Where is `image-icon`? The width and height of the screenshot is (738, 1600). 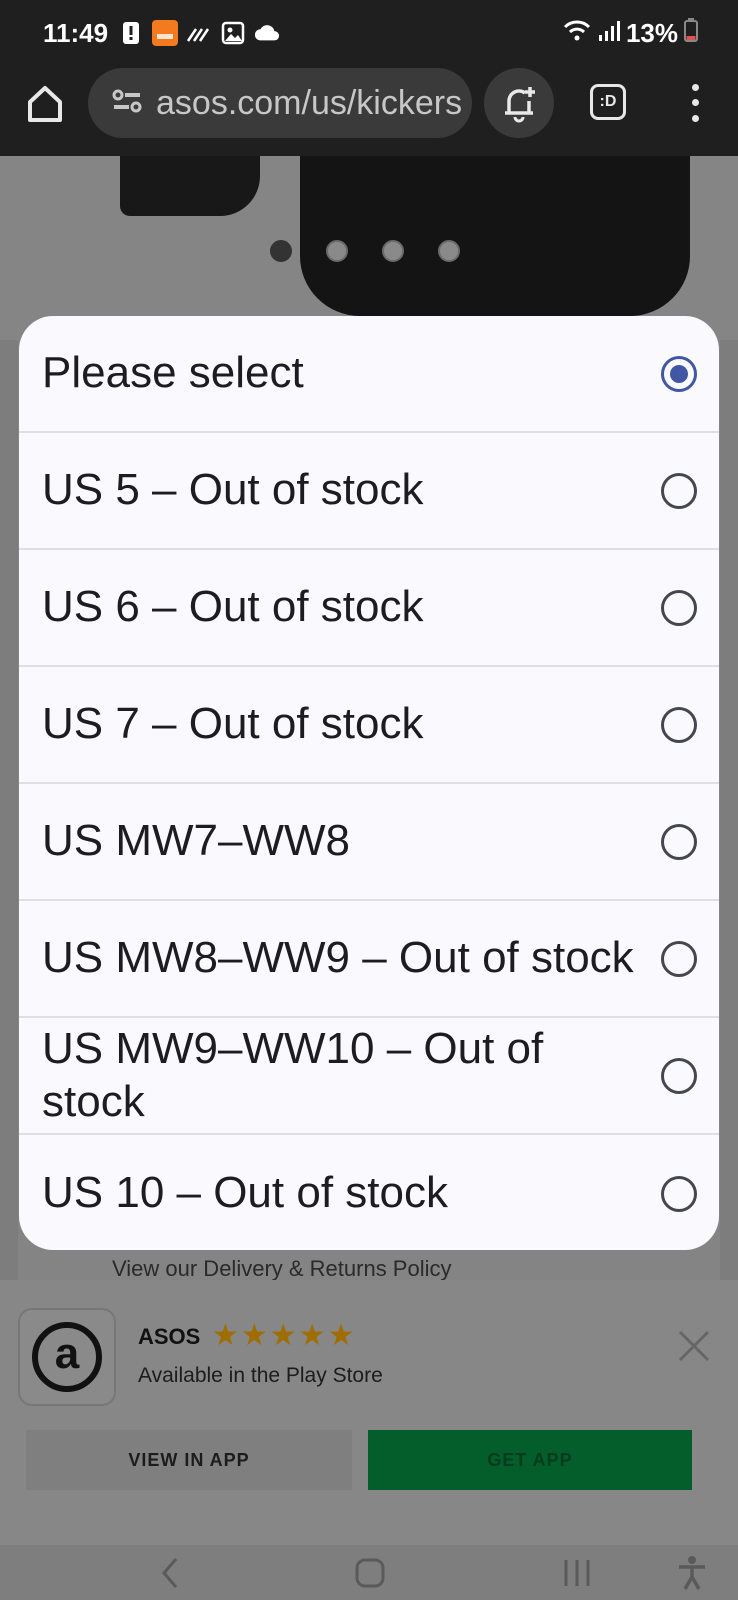
image-icon is located at coordinates (233, 33).